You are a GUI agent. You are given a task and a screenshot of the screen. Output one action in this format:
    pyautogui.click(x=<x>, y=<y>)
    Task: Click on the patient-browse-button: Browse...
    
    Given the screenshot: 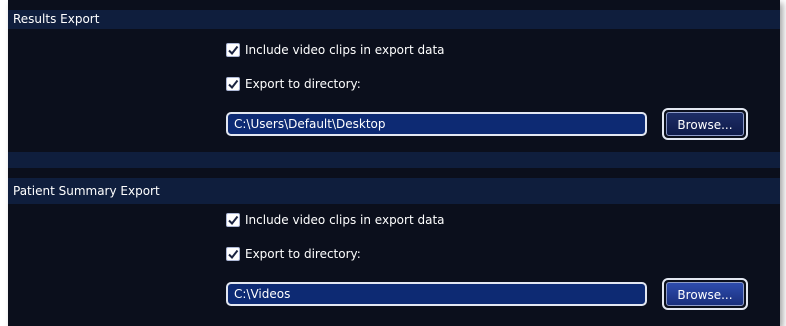 What is the action you would take?
    pyautogui.click(x=705, y=294)
    